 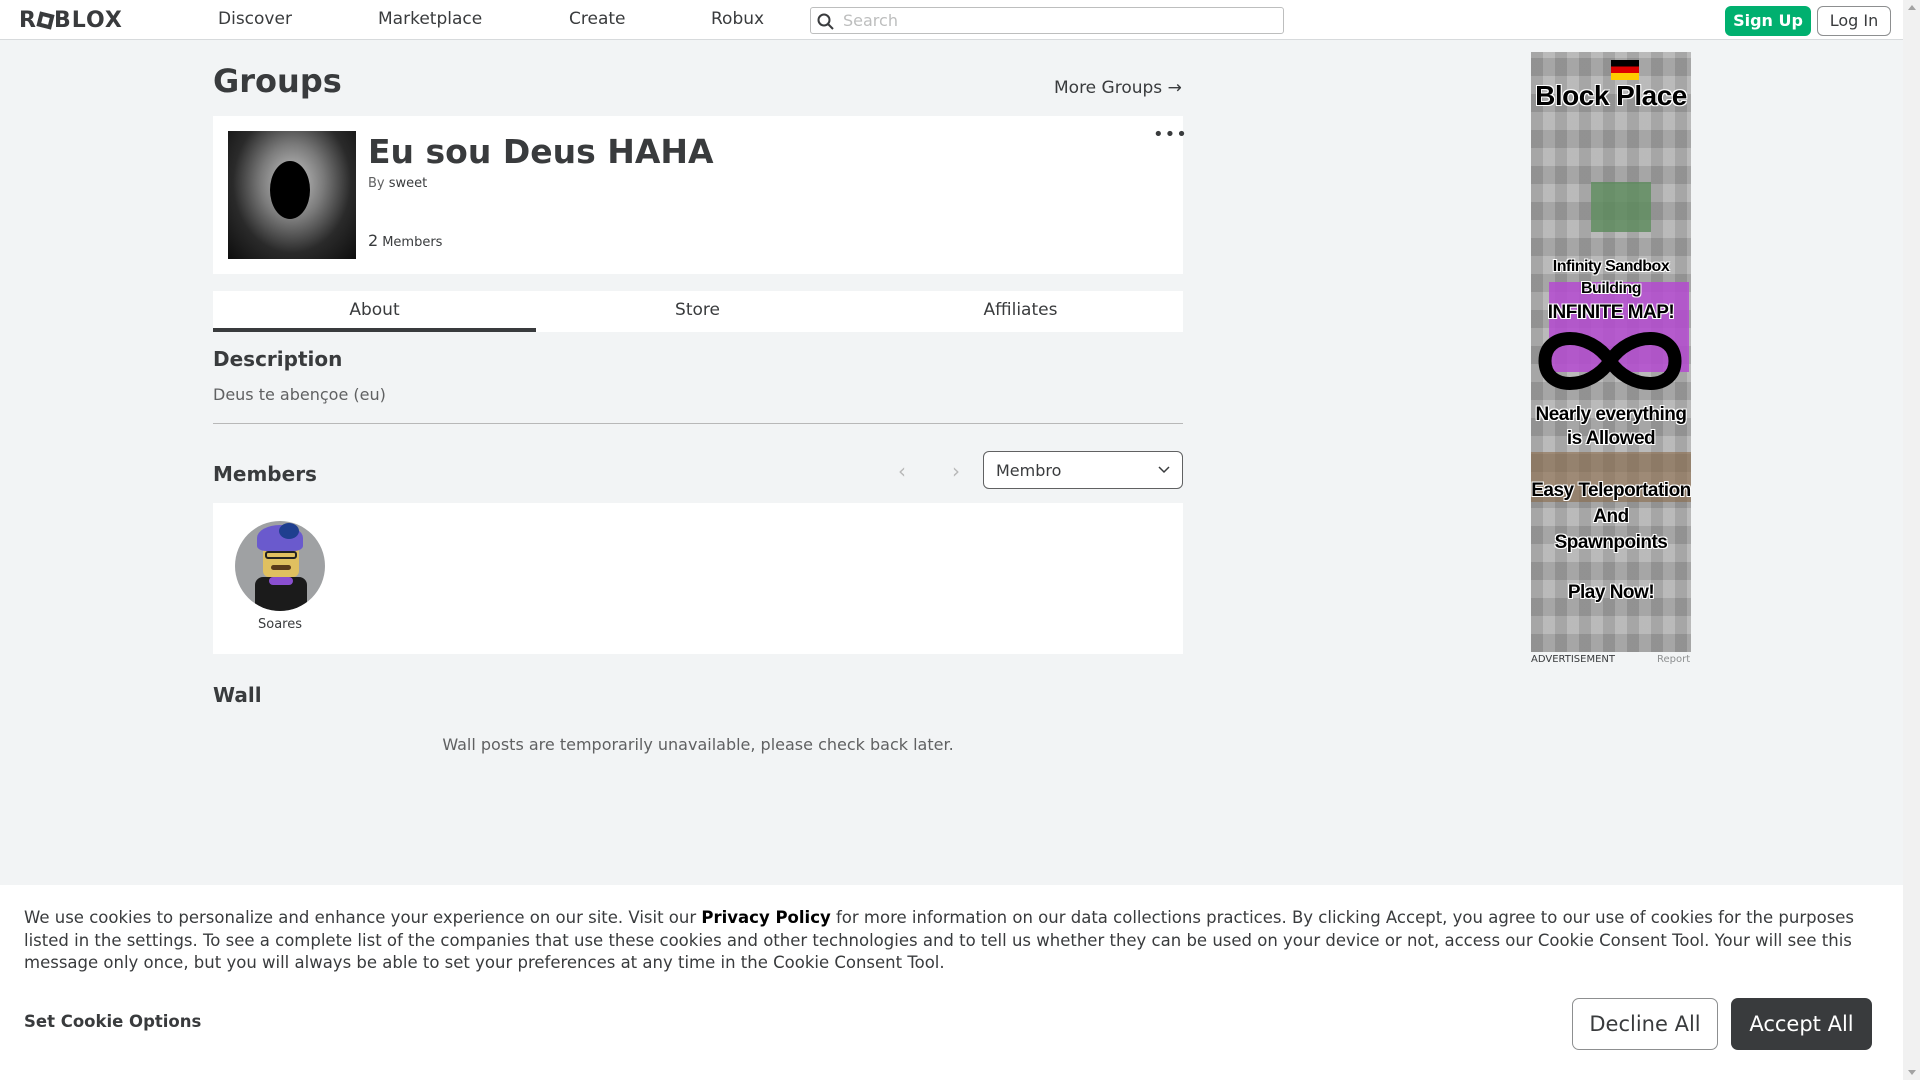 I want to click on nav-robux: Robux, so click(x=737, y=19).